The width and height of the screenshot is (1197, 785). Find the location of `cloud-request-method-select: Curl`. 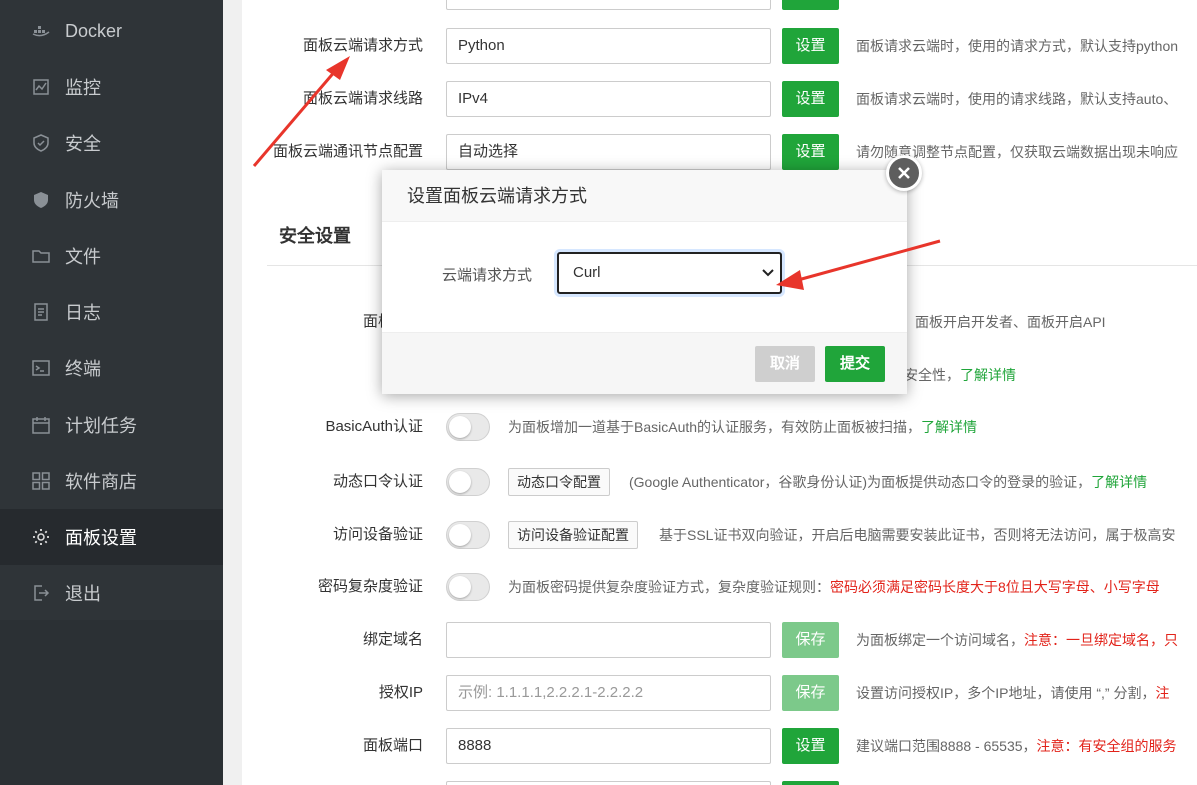

cloud-request-method-select: Curl is located at coordinates (669, 273).